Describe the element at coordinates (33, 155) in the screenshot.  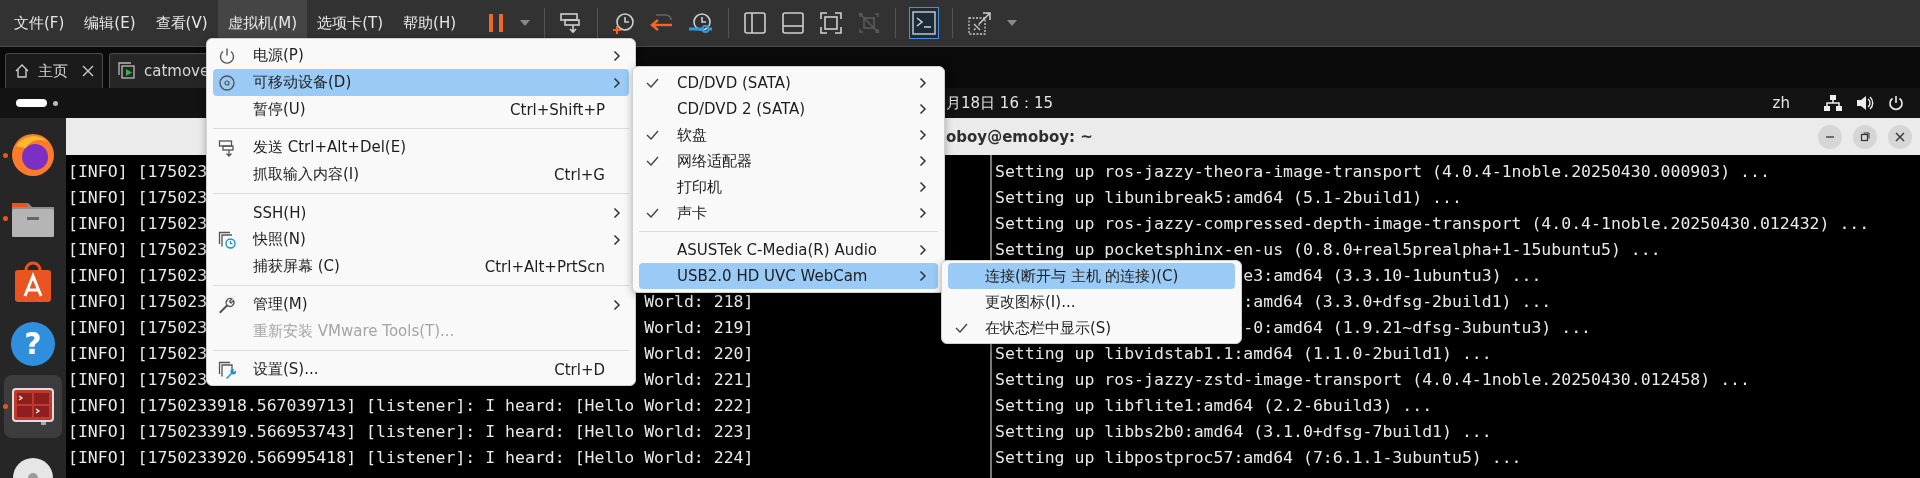
I see `browser-icon` at that location.